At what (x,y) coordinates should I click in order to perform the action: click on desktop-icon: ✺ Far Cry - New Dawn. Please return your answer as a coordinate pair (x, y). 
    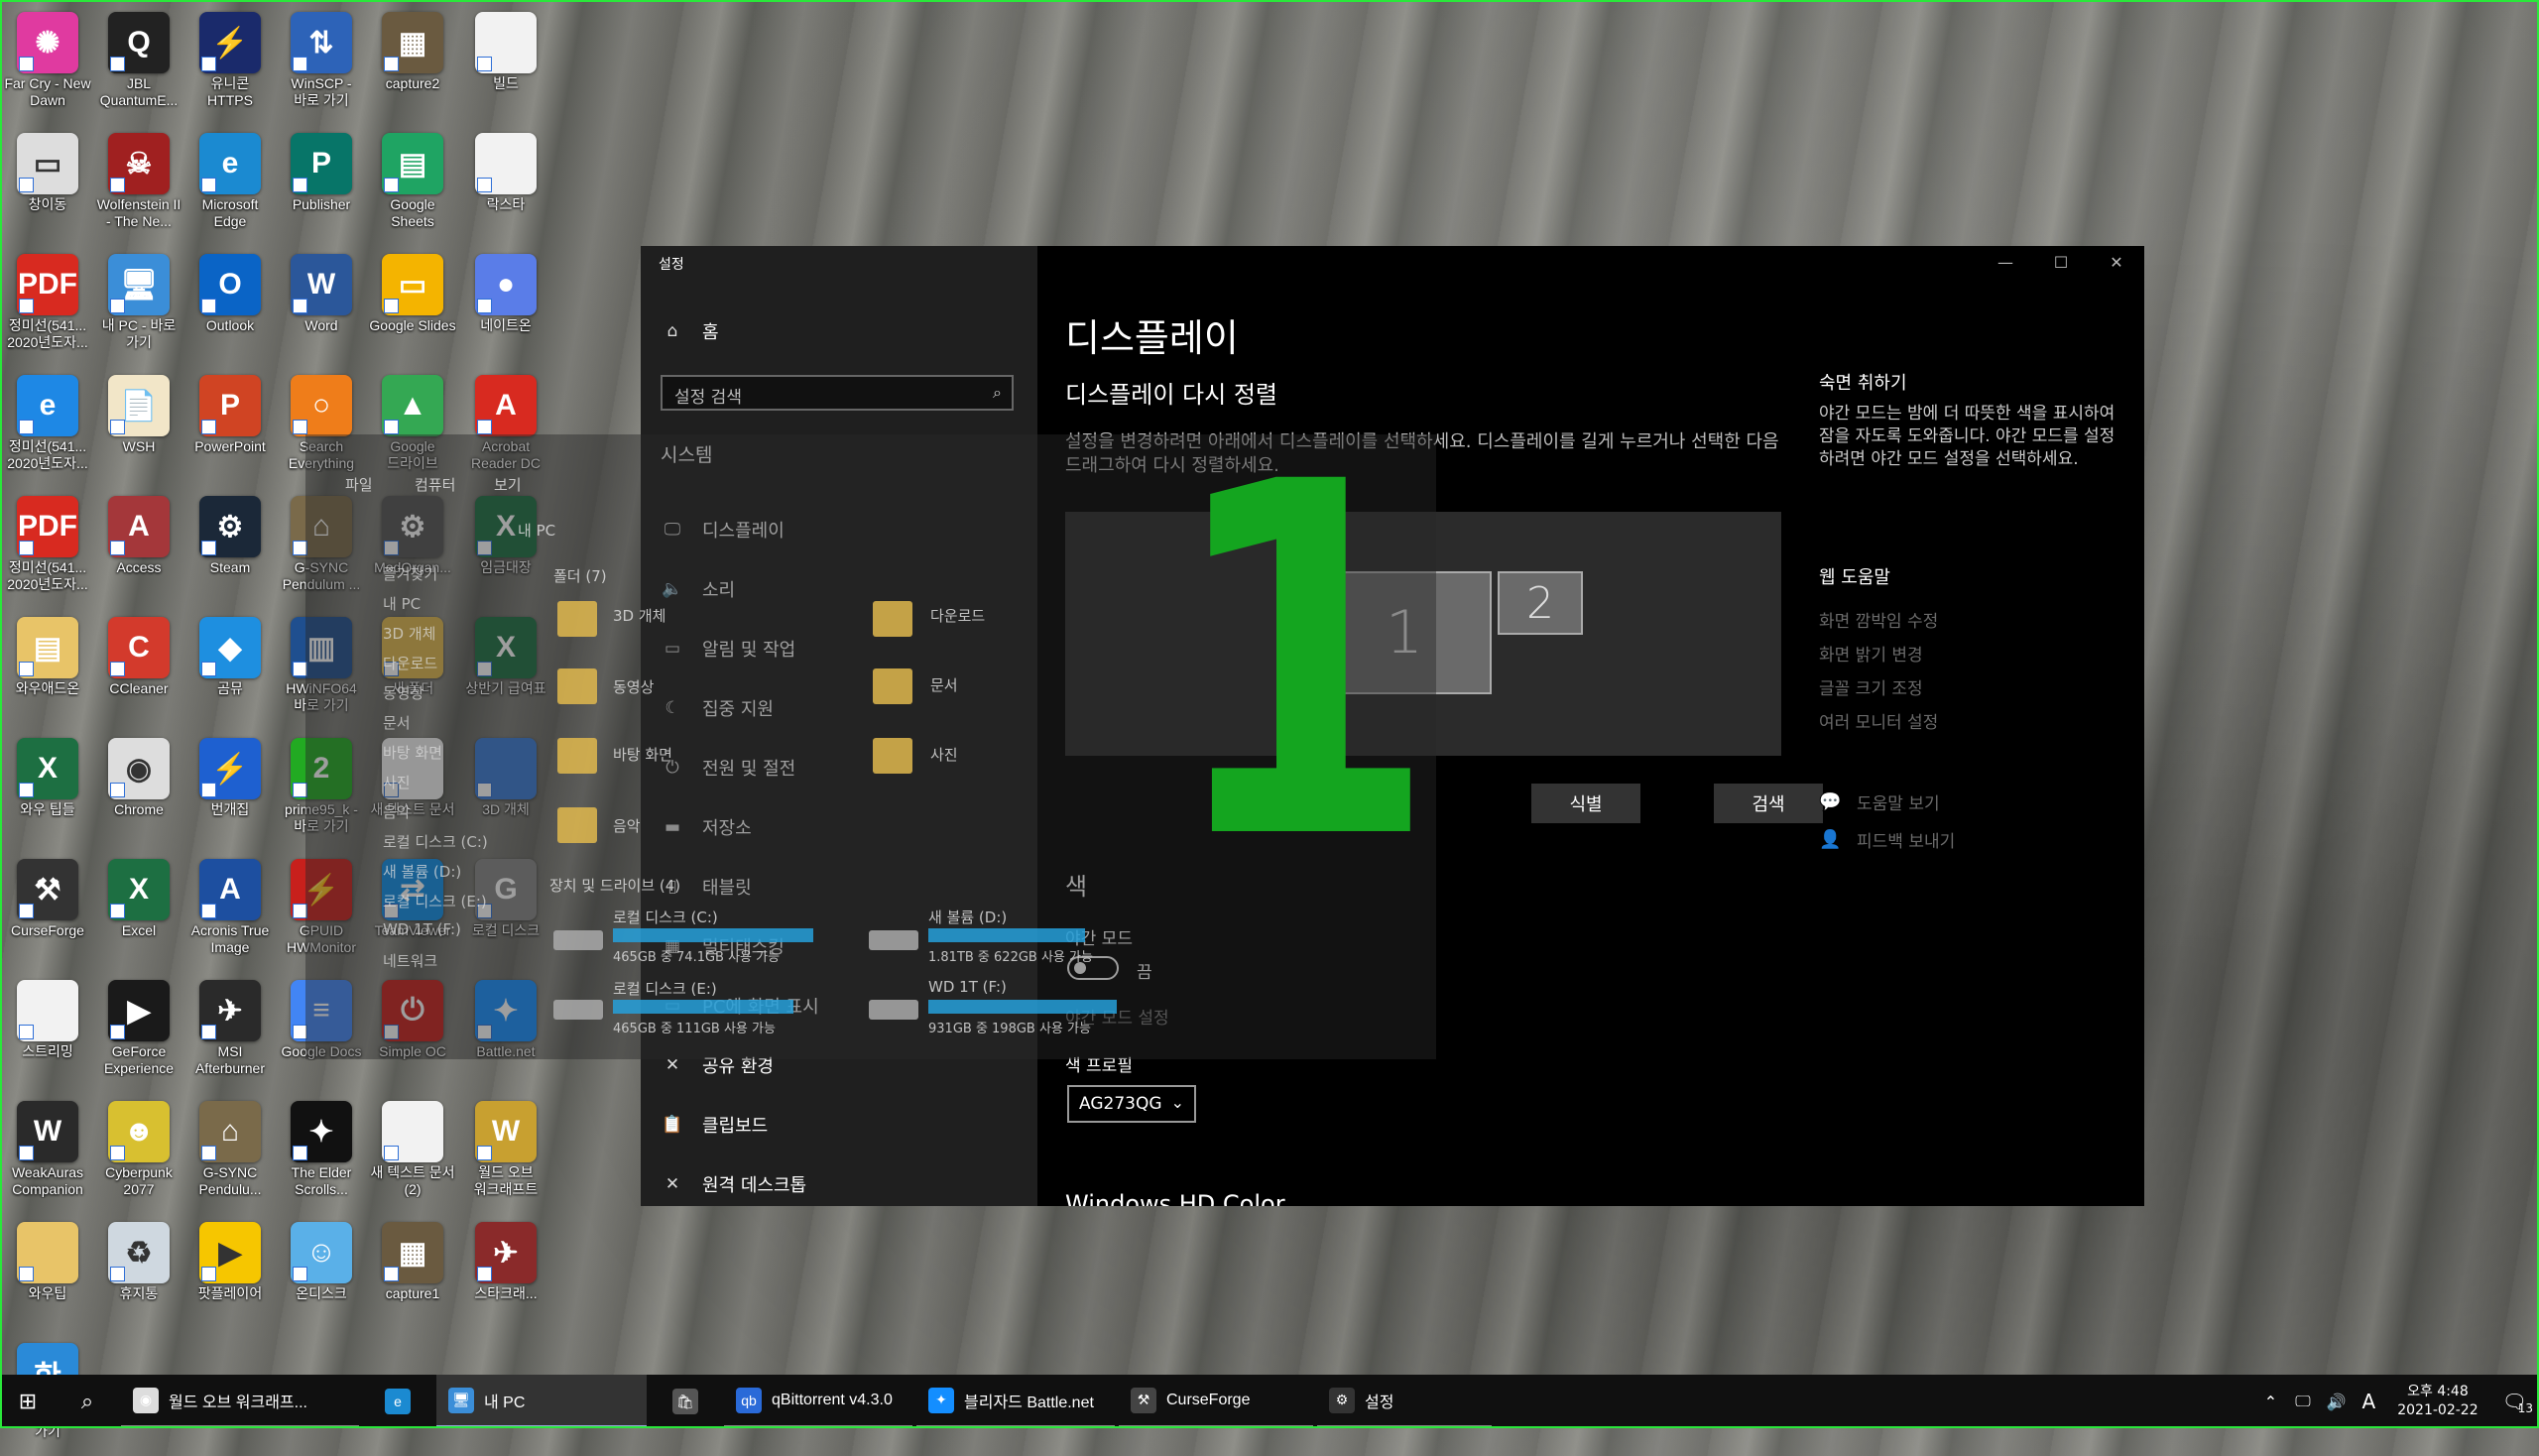
    Looking at the image, I should click on (48, 65).